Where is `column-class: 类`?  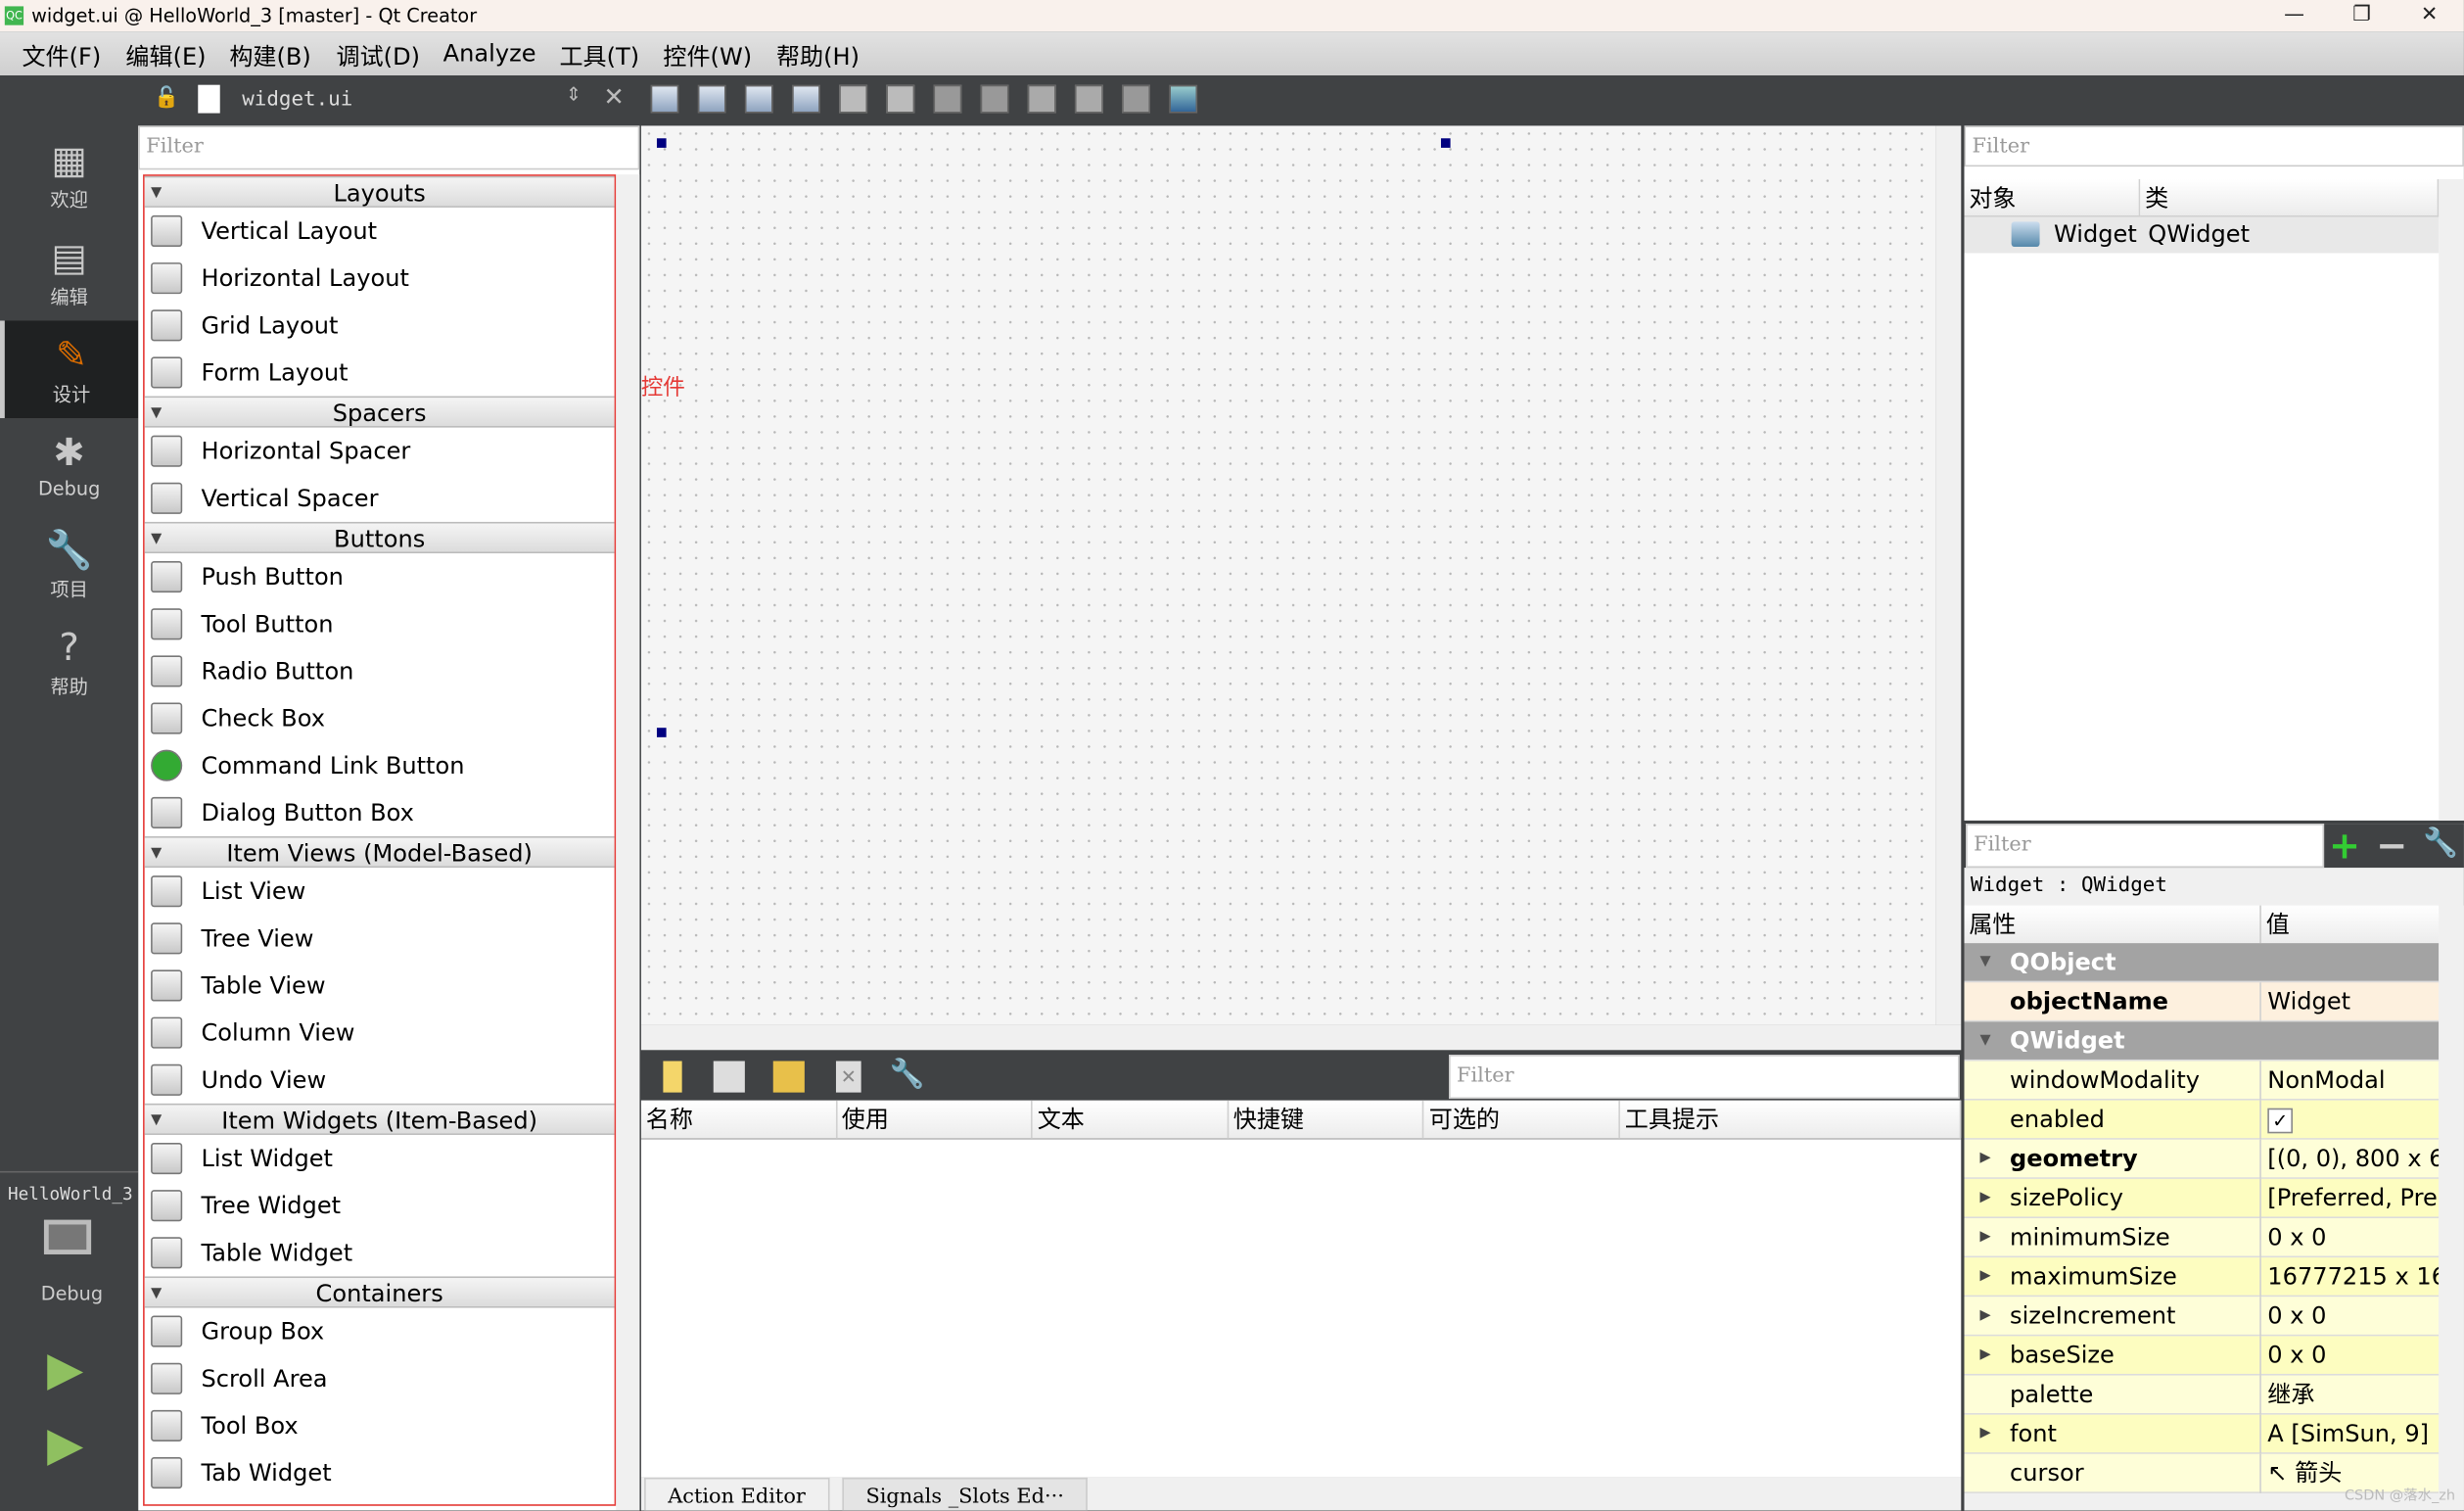 column-class: 类 is located at coordinates (2290, 197).